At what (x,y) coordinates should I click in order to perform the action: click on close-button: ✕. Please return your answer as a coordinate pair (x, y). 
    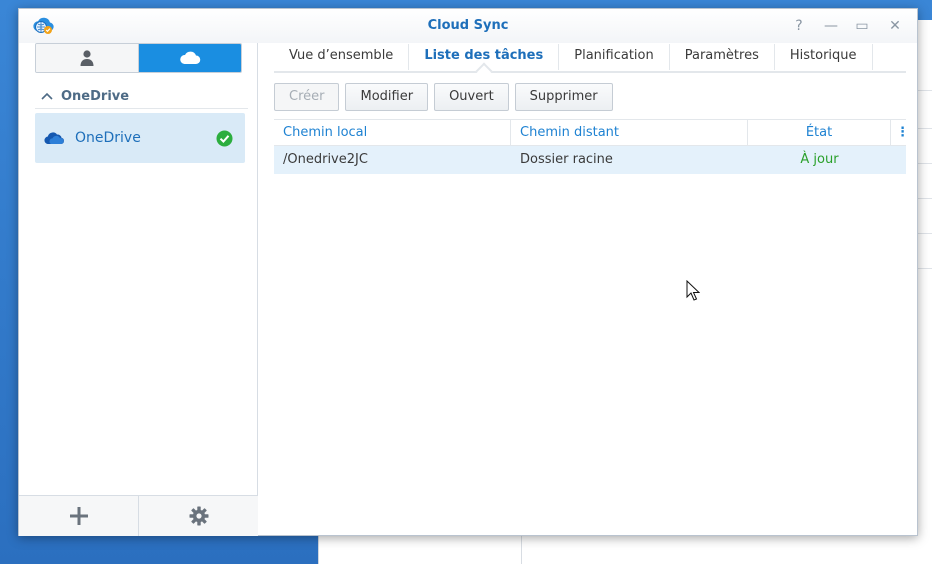
    Looking at the image, I should click on (895, 26).